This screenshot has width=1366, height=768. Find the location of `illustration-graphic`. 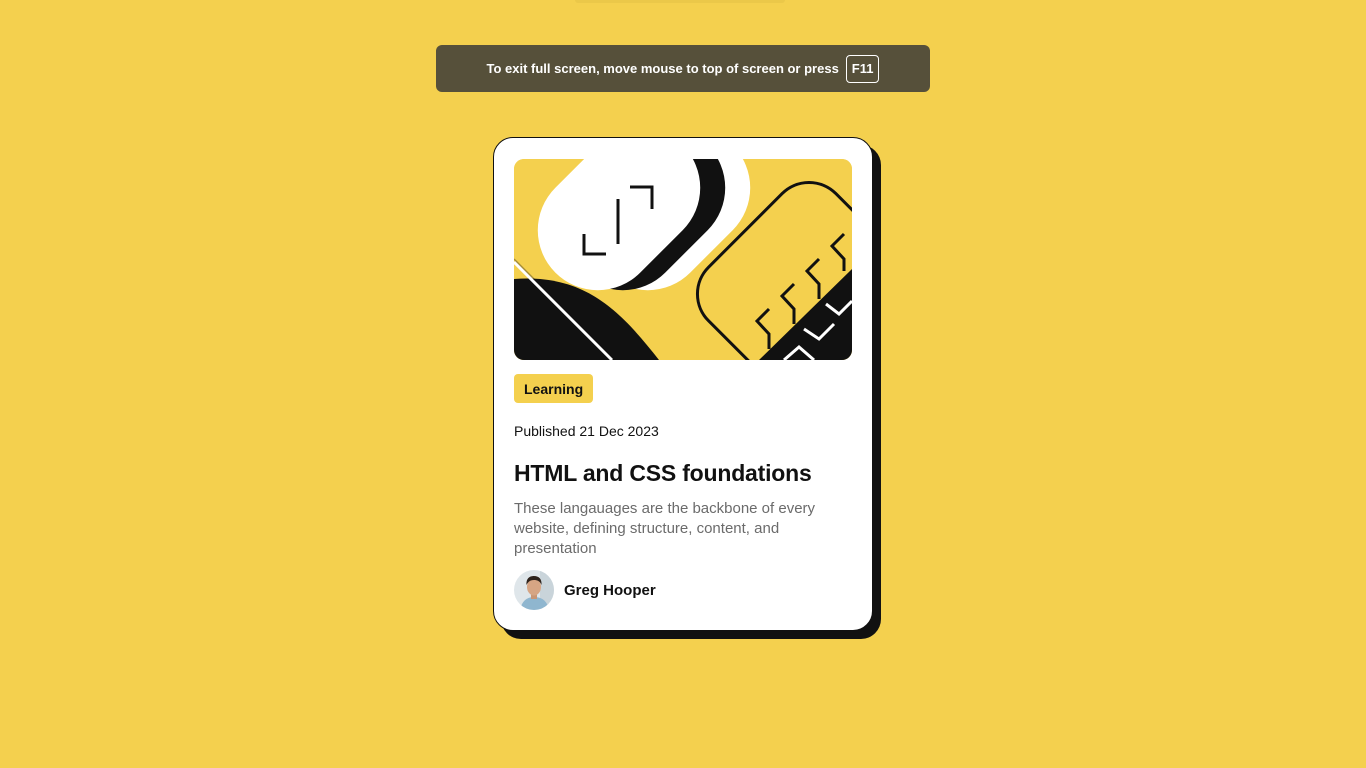

illustration-graphic is located at coordinates (683, 259).